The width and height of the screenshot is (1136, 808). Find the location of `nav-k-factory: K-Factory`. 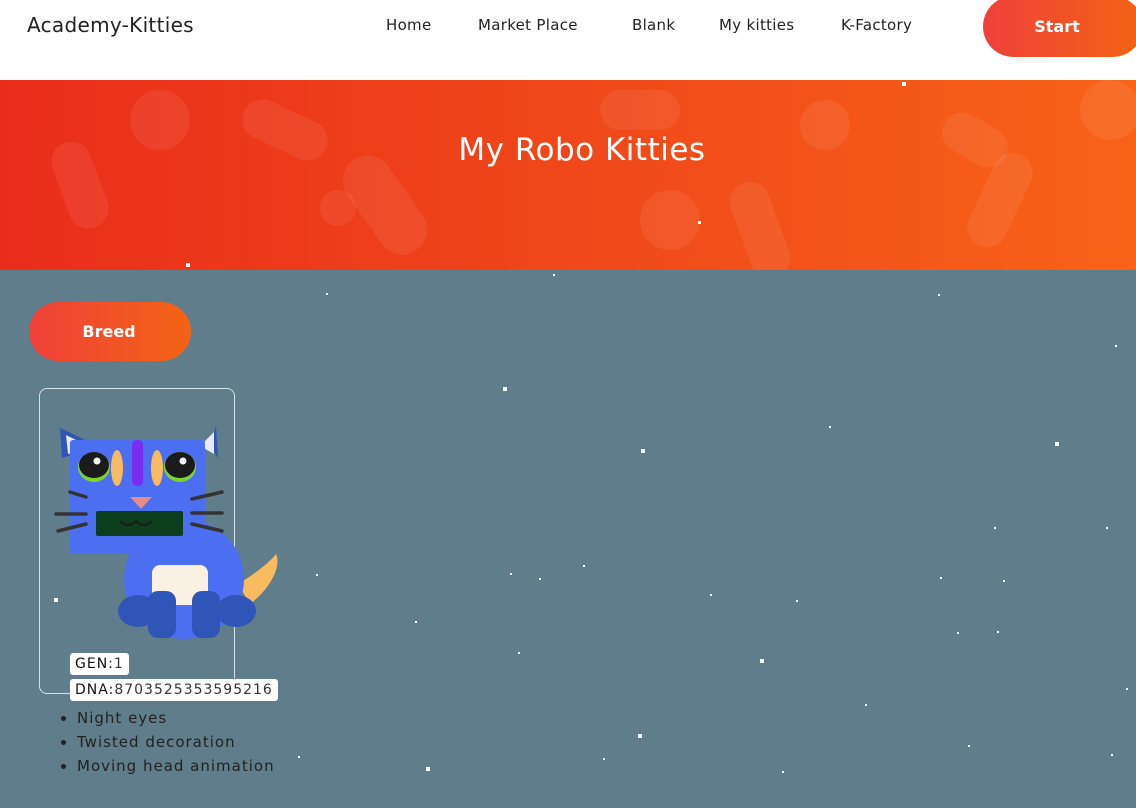

nav-k-factory: K-Factory is located at coordinates (876, 25).